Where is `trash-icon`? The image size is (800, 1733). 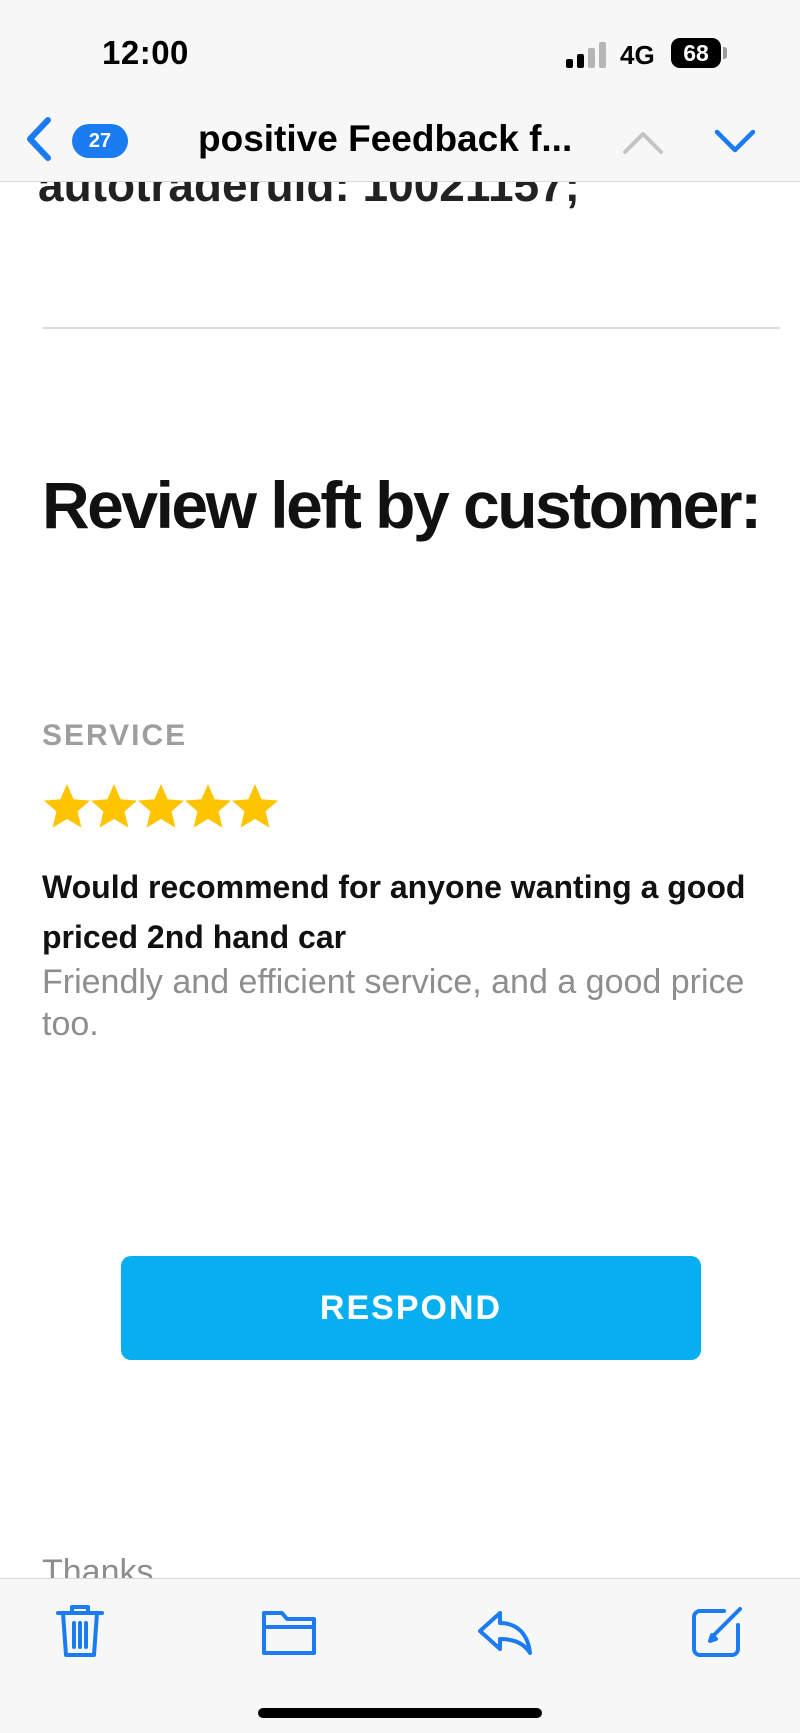 trash-icon is located at coordinates (80, 1631).